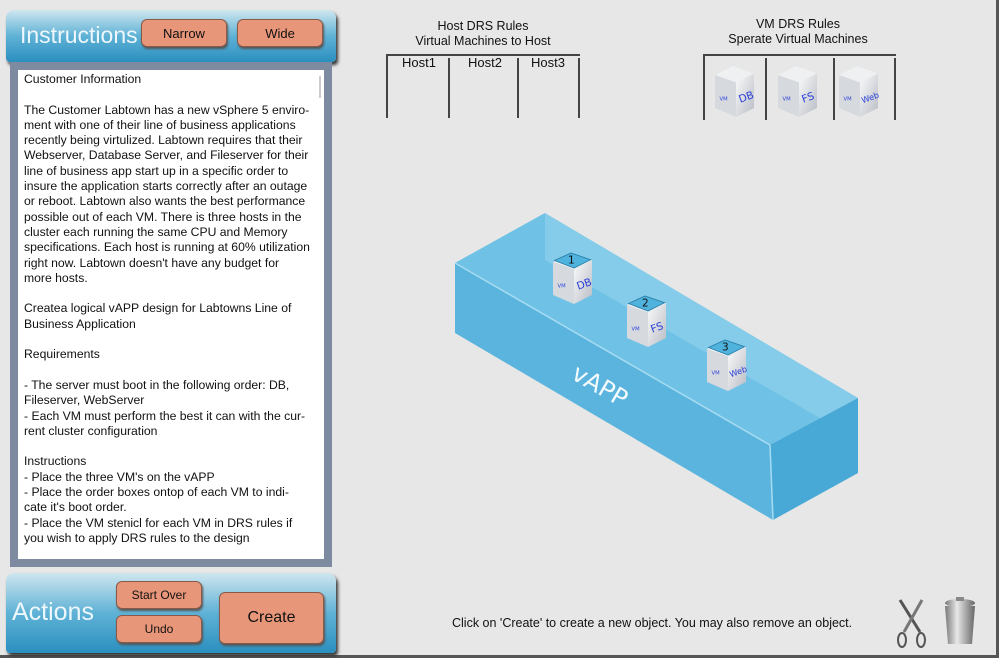  What do you see at coordinates (159, 629) in the screenshot?
I see `undo-button: Undo` at bounding box center [159, 629].